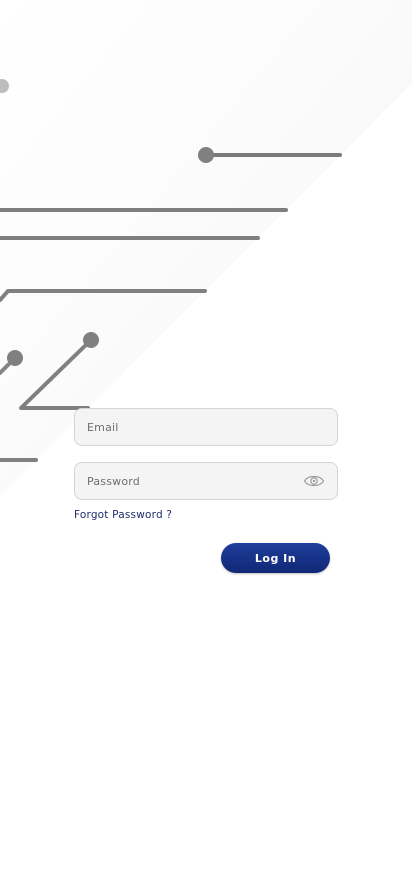 This screenshot has height=883, width=412. Describe the element at coordinates (123, 515) in the screenshot. I see `forgot-password-link: Forgot Password ?` at that location.